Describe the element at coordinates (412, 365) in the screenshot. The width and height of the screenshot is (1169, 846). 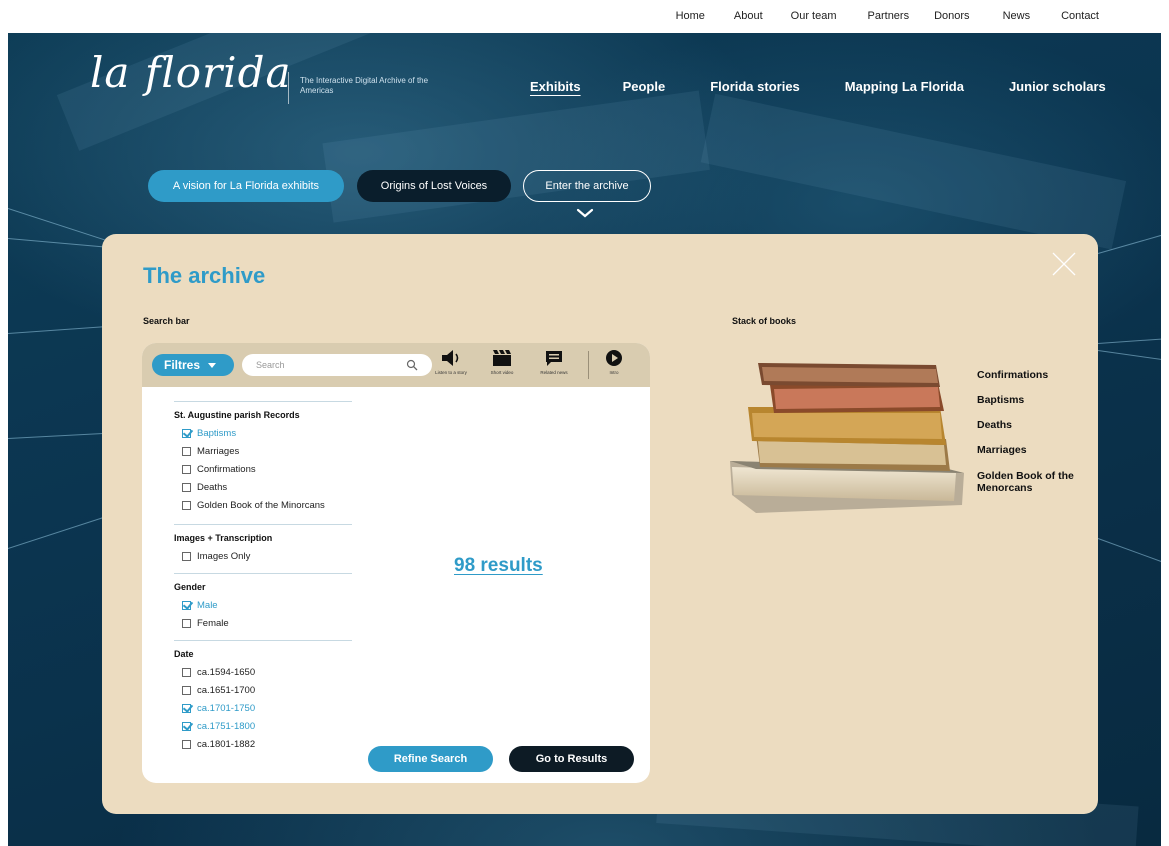
I see `search-icon` at that location.